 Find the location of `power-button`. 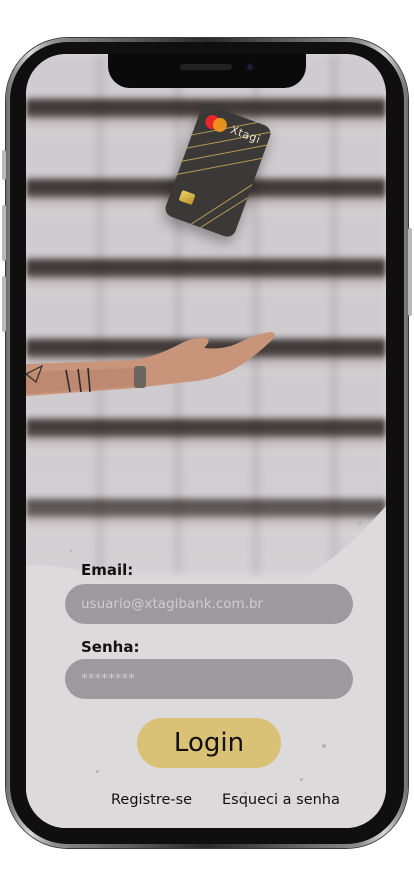

power-button is located at coordinates (410, 272).